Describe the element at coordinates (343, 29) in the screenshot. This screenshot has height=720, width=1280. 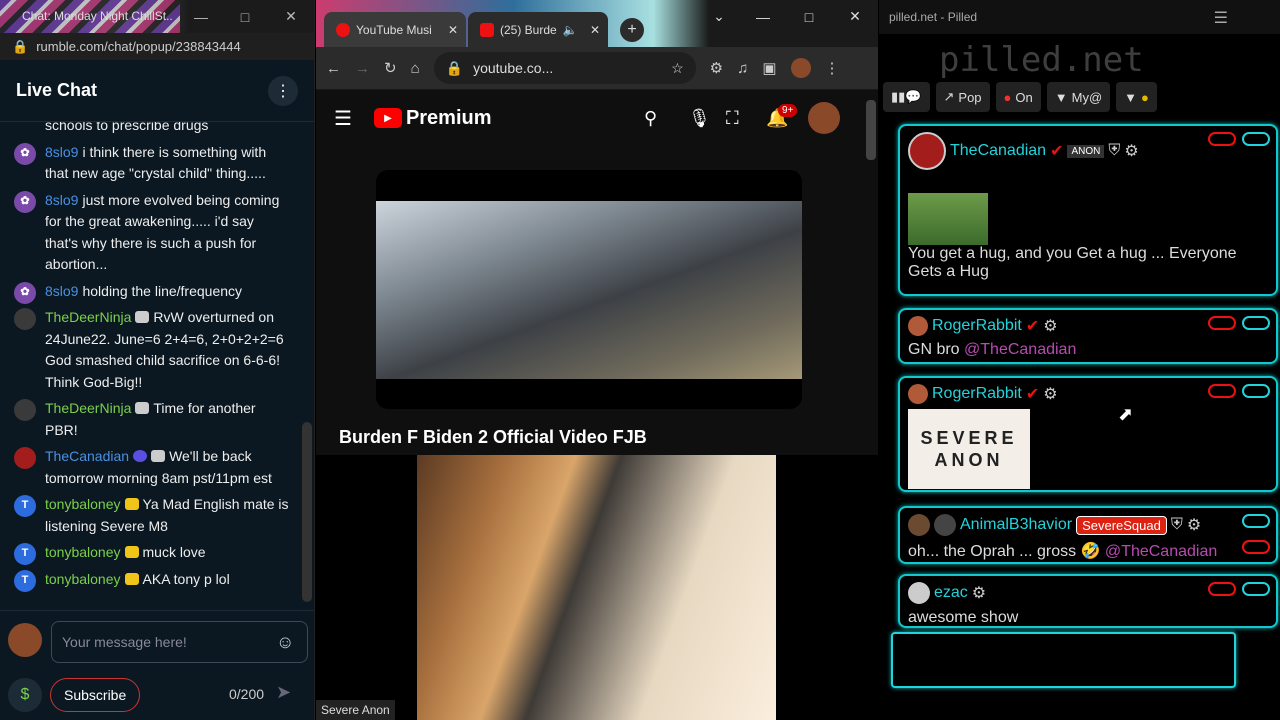
I see `youtube-music-icon` at that location.